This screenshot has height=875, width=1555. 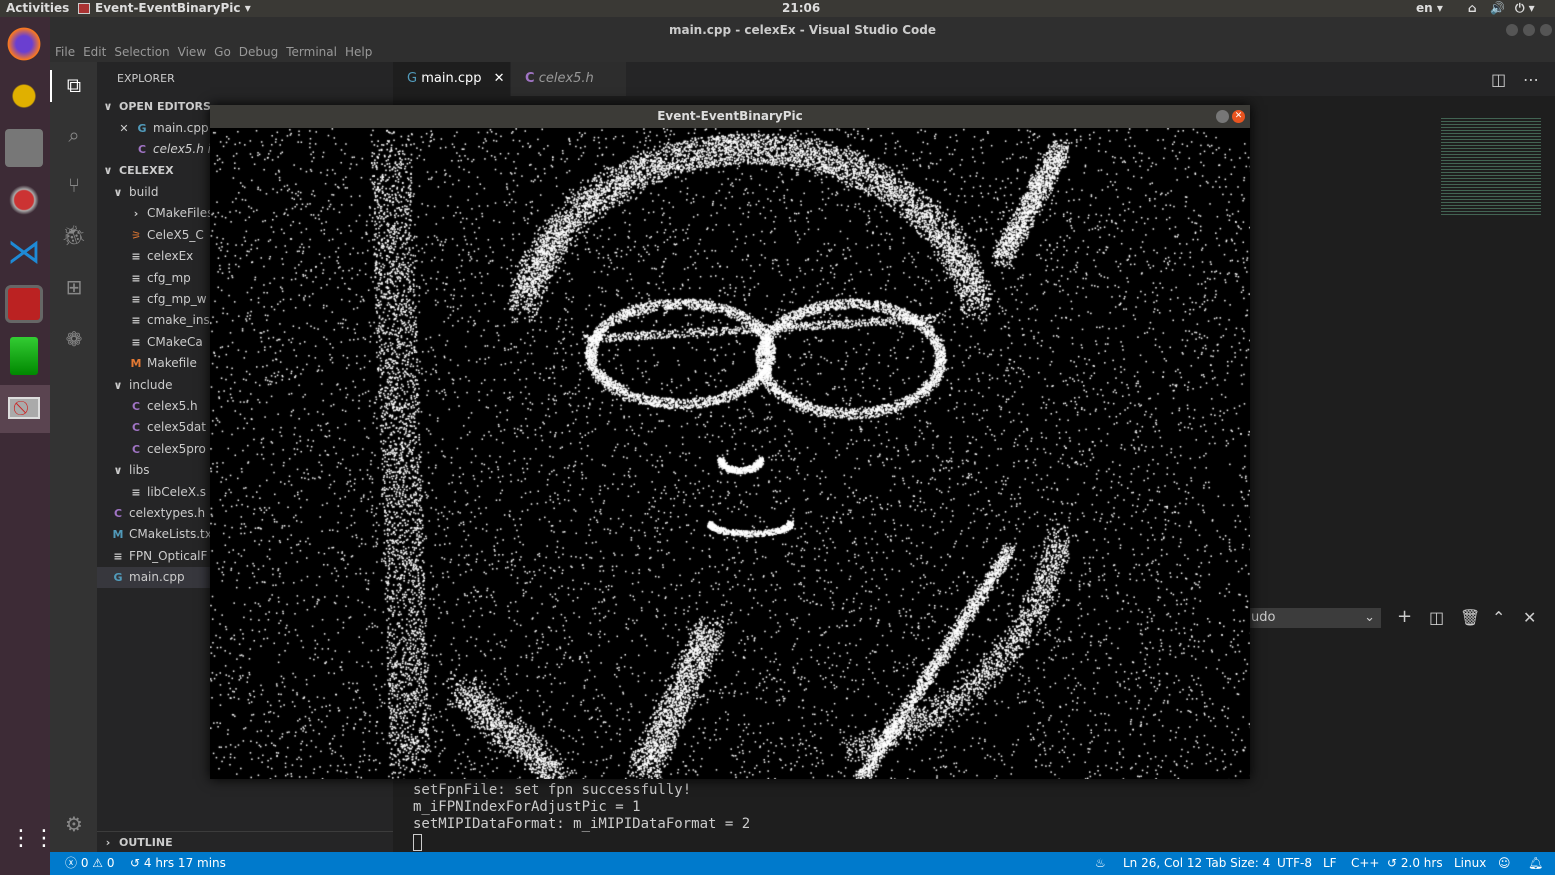 What do you see at coordinates (1238, 116) in the screenshot?
I see `popup-close-button: ✕` at bounding box center [1238, 116].